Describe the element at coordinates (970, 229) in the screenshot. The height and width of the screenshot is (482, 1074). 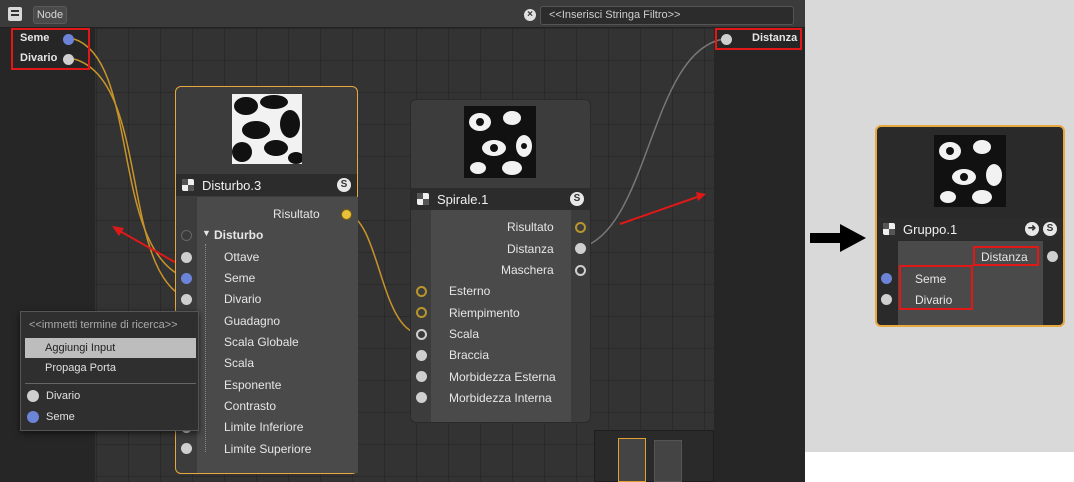
I see `gruppo-title-bar: Gruppo.1 ➜ S` at that location.